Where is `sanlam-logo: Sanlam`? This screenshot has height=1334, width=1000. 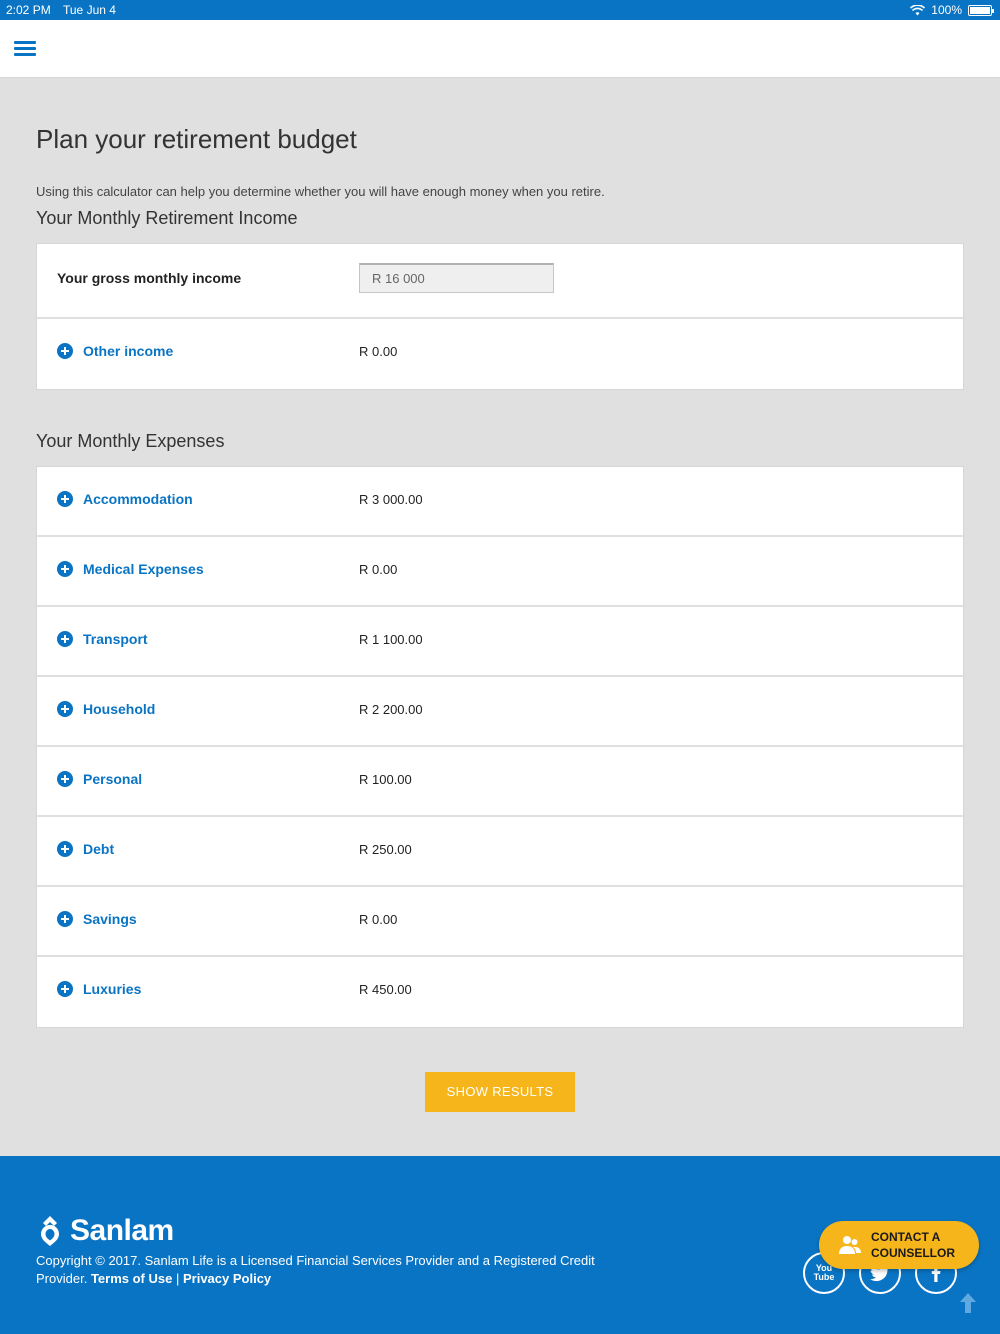 sanlam-logo: Sanlam is located at coordinates (105, 1231).